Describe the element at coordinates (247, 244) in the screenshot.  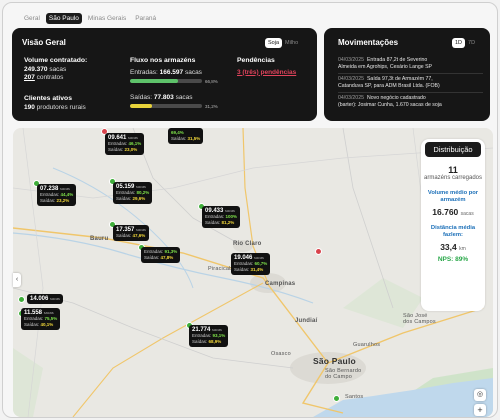
I see `city-rio-claro: Rio Claro` at that location.